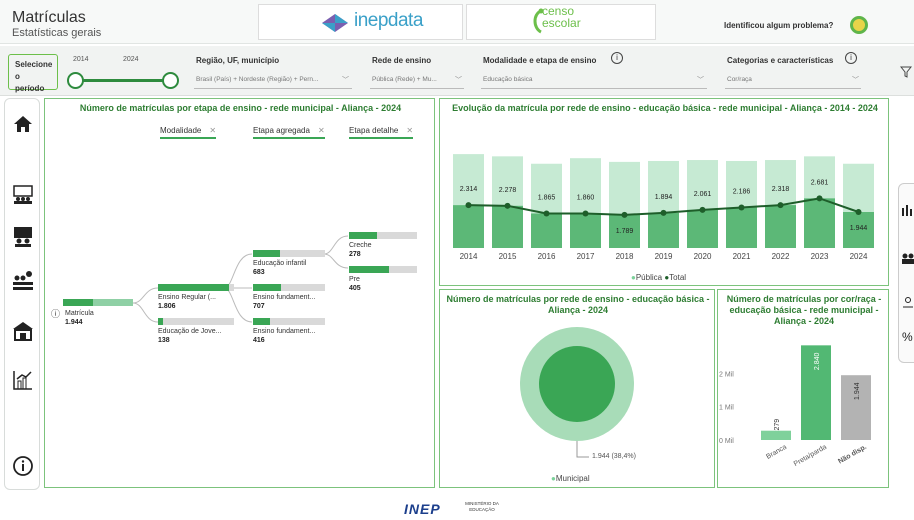  I want to click on page-title: Matrículas, so click(49, 17).